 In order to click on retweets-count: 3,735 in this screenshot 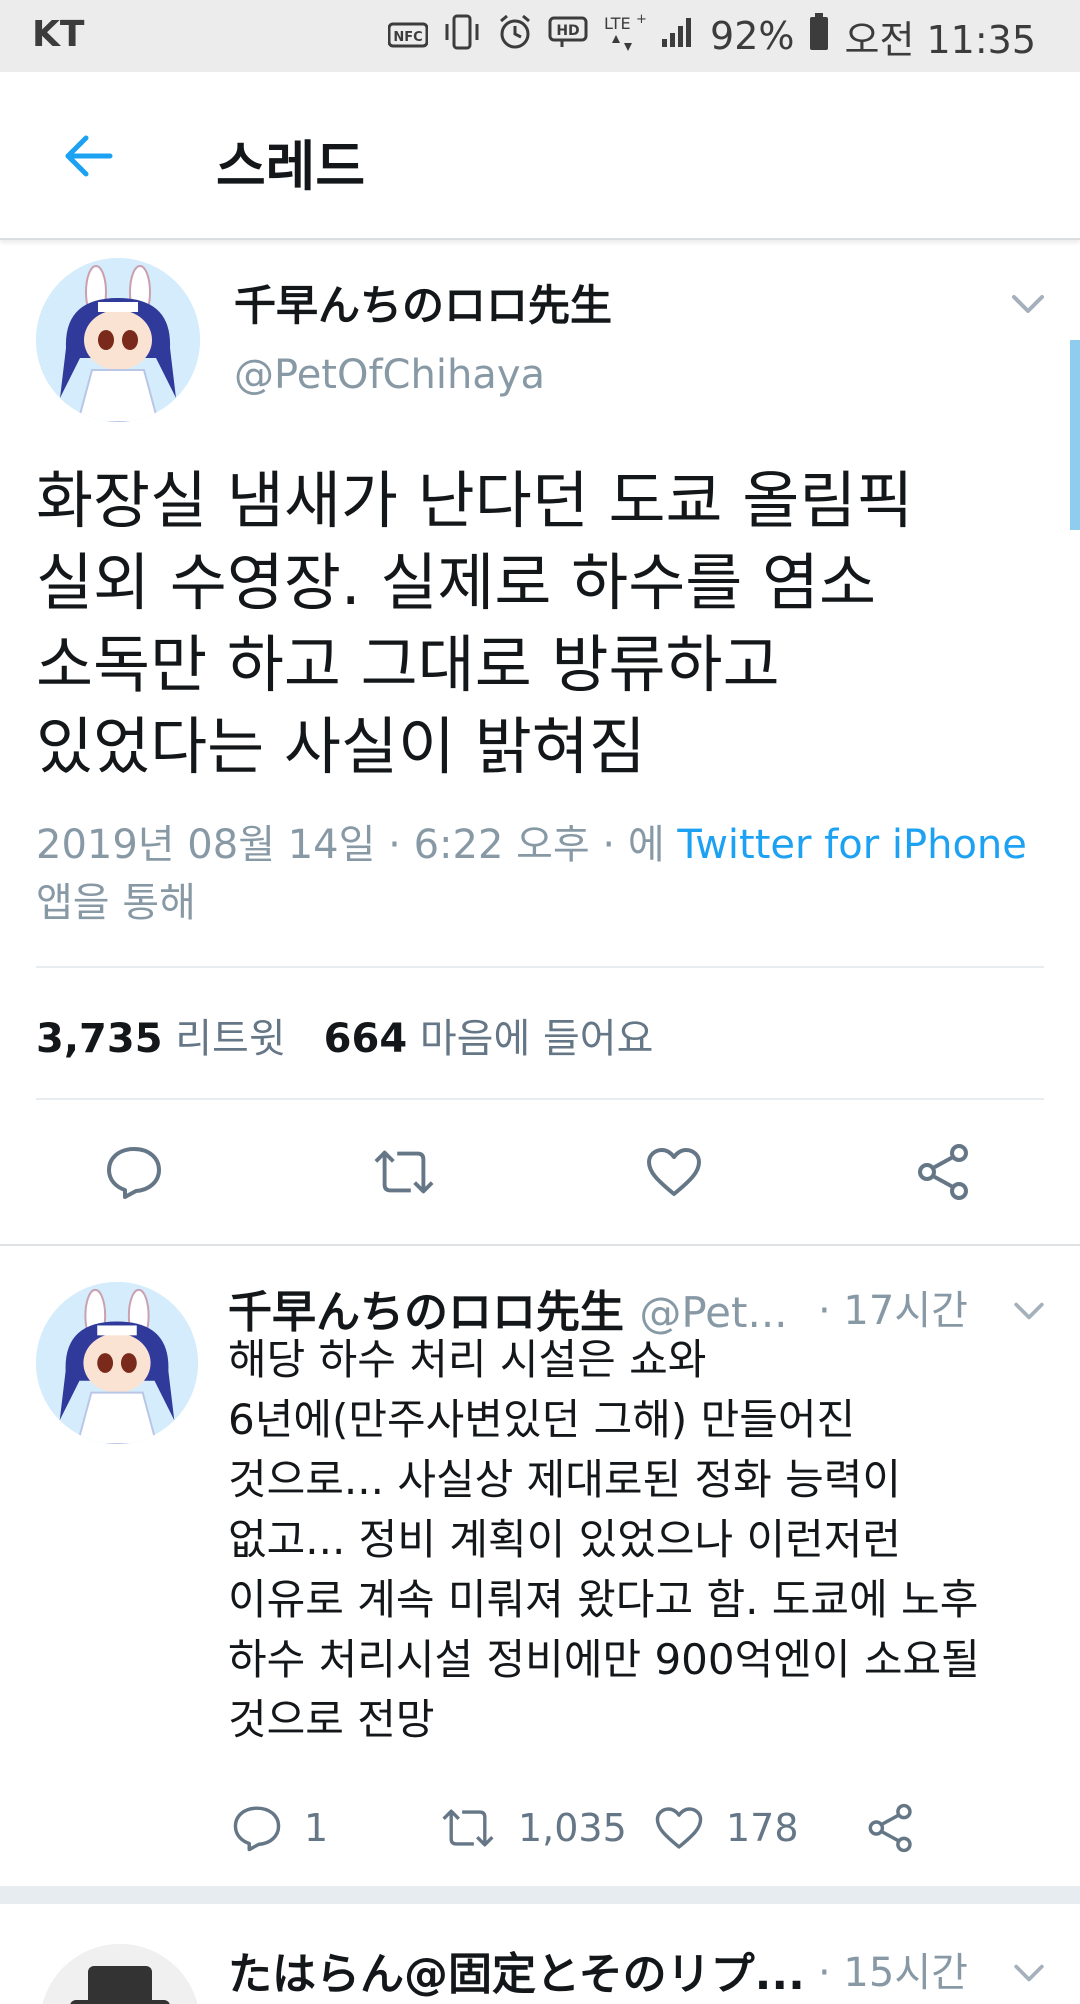, I will do `click(99, 1039)`.